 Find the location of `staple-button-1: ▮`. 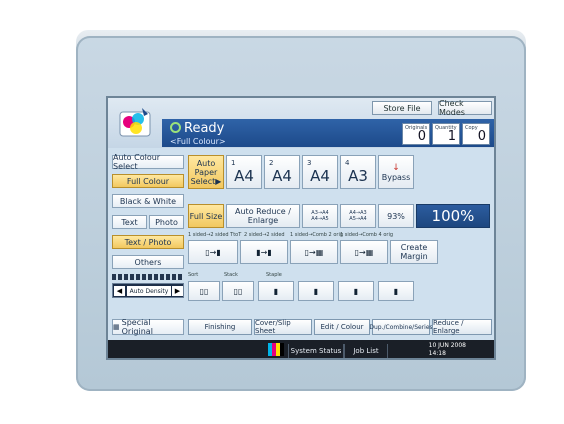

staple-button-1: ▮ is located at coordinates (276, 291).